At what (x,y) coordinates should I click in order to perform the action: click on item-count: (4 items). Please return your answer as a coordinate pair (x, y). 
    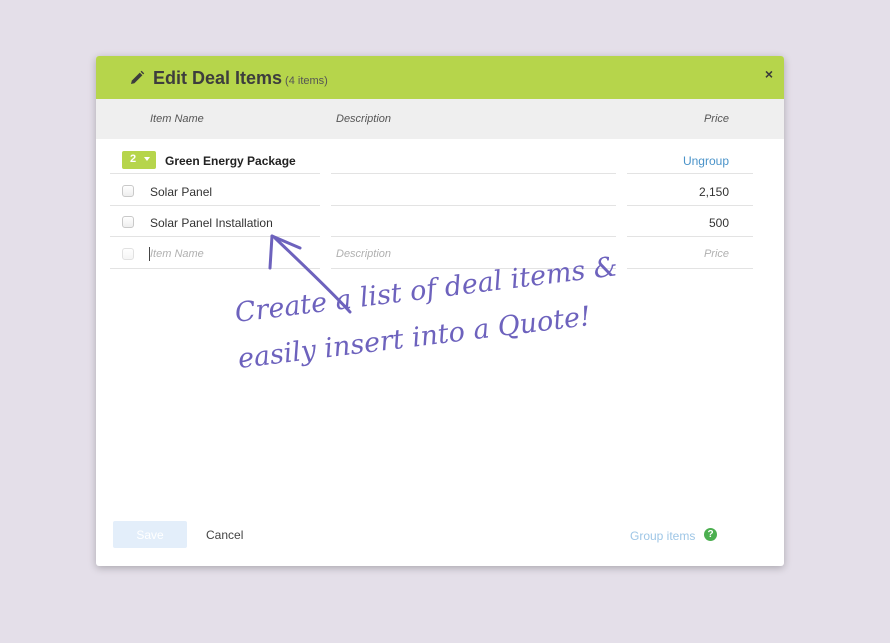
    Looking at the image, I should click on (306, 81).